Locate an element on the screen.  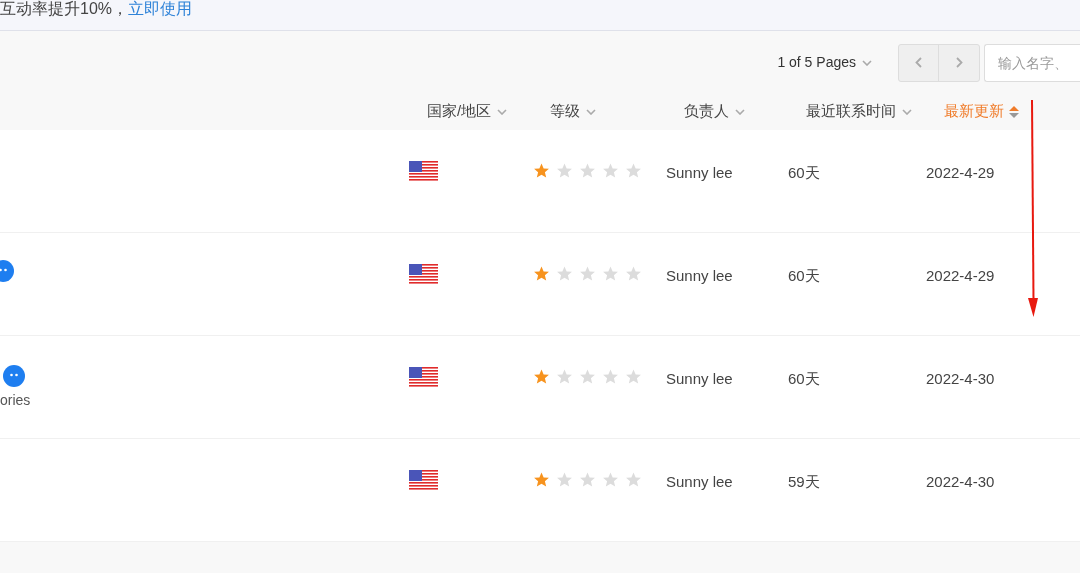
sort-icon is located at coordinates (1014, 111).